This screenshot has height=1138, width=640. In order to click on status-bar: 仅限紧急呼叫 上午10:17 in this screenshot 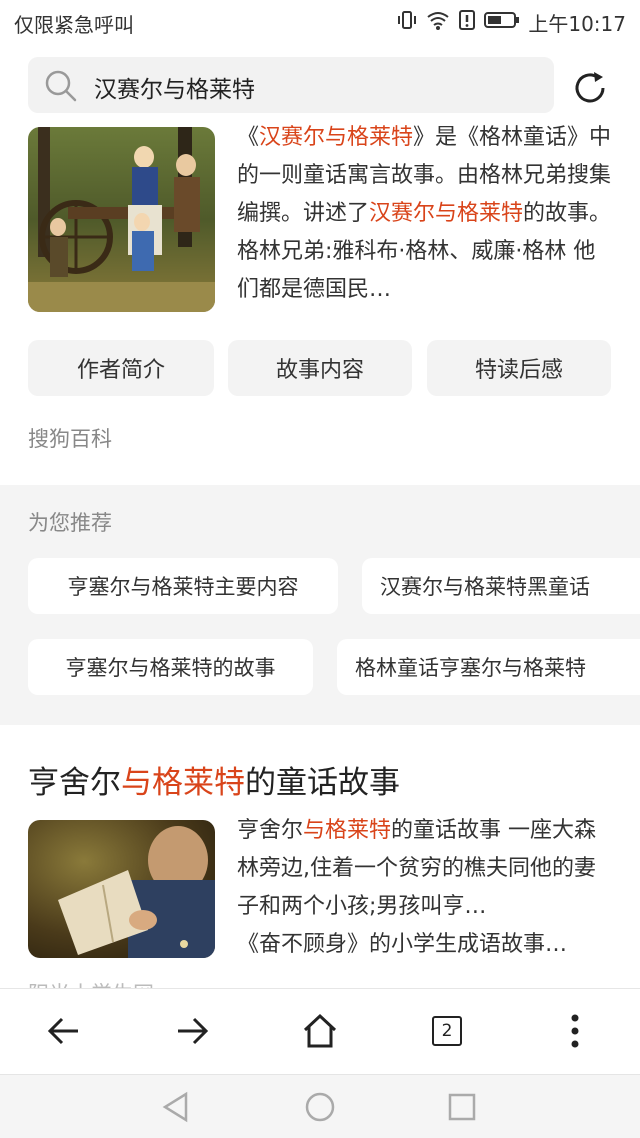, I will do `click(320, 22)`.